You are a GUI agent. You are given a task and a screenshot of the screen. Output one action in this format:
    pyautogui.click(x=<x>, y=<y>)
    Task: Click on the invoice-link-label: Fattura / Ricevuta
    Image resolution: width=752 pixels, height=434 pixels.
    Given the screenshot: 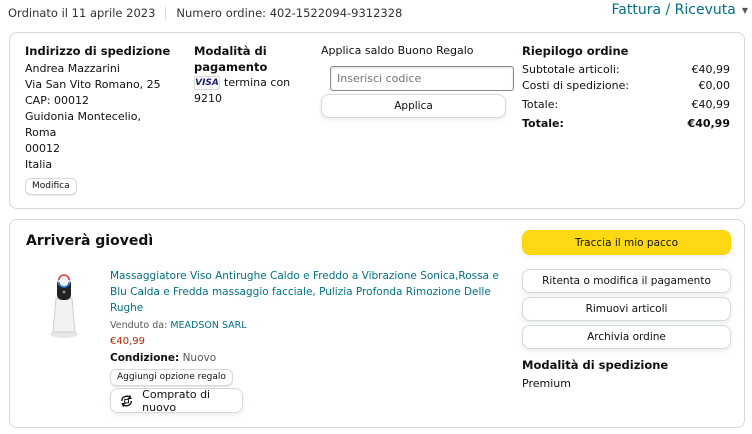 What is the action you would take?
    pyautogui.click(x=674, y=10)
    